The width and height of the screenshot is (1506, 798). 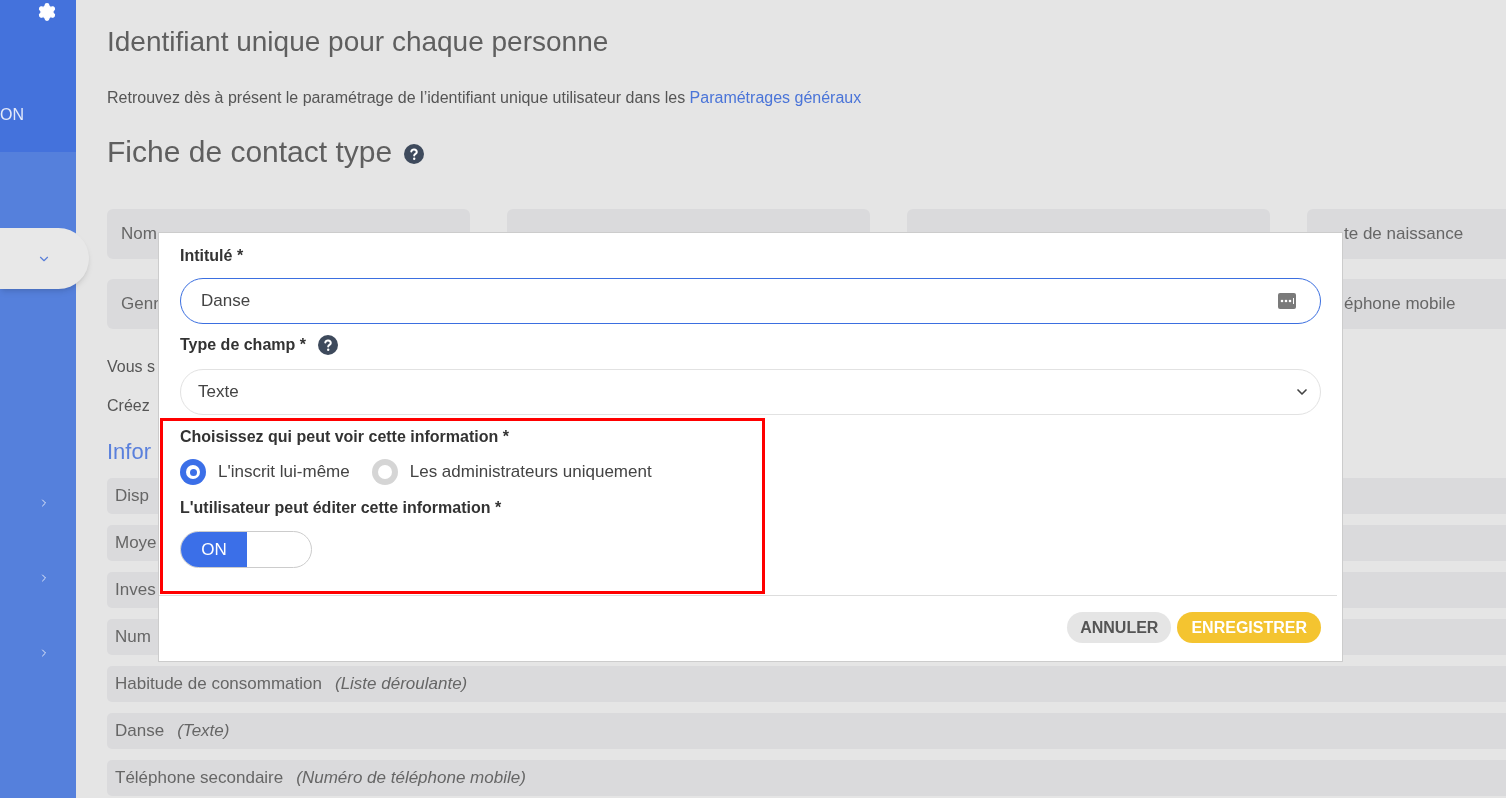 What do you see at coordinates (133, 637) in the screenshot?
I see `field-name: Num` at bounding box center [133, 637].